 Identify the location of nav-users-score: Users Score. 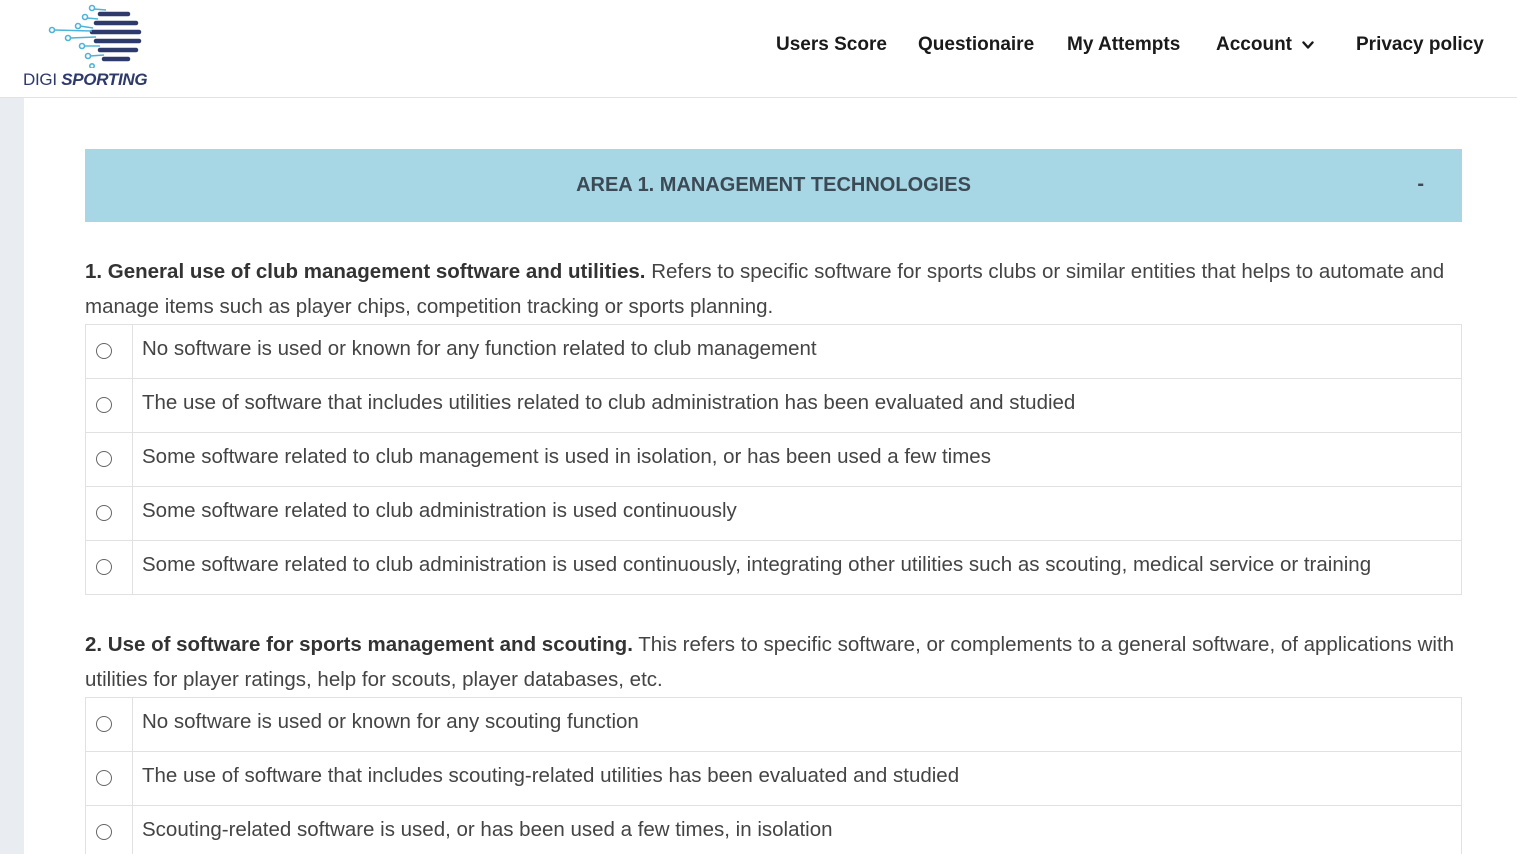
(831, 45).